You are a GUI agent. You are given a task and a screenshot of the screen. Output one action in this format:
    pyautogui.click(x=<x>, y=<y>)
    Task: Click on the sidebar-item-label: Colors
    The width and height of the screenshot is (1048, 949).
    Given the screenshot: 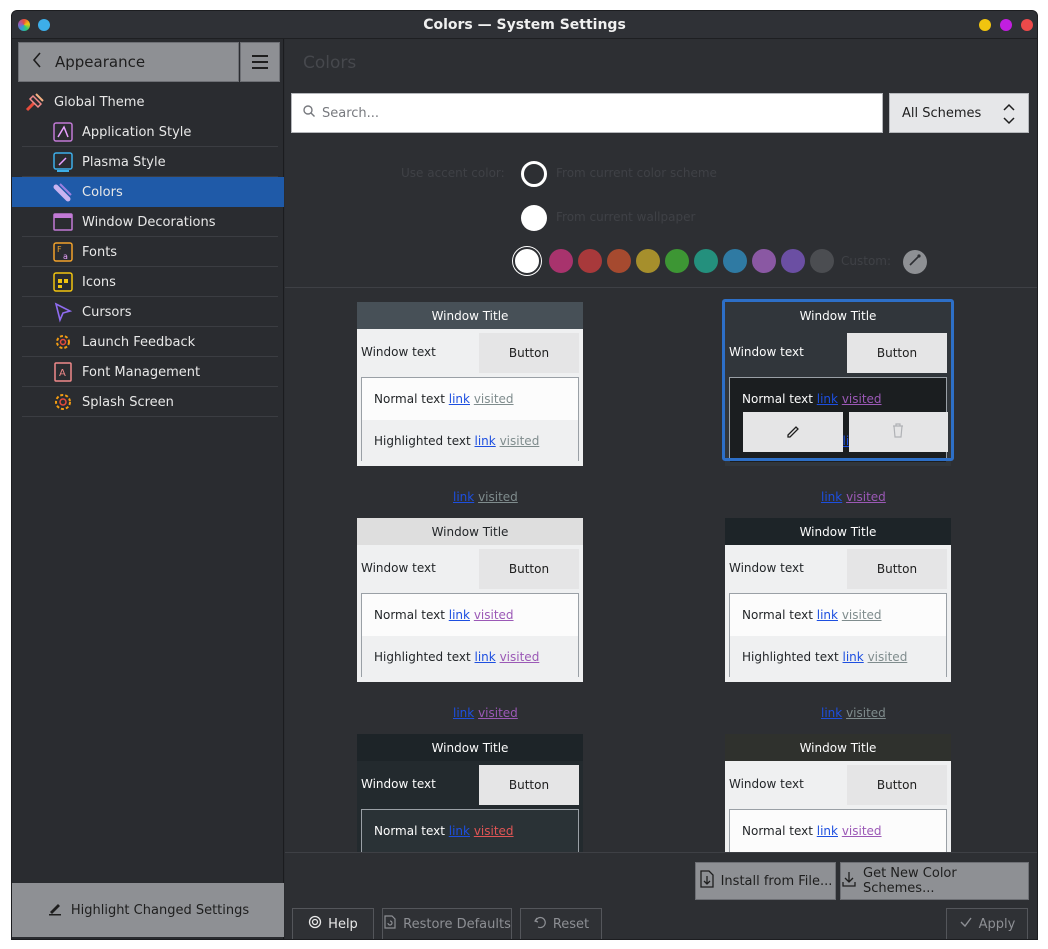 What is the action you would take?
    pyautogui.click(x=102, y=192)
    